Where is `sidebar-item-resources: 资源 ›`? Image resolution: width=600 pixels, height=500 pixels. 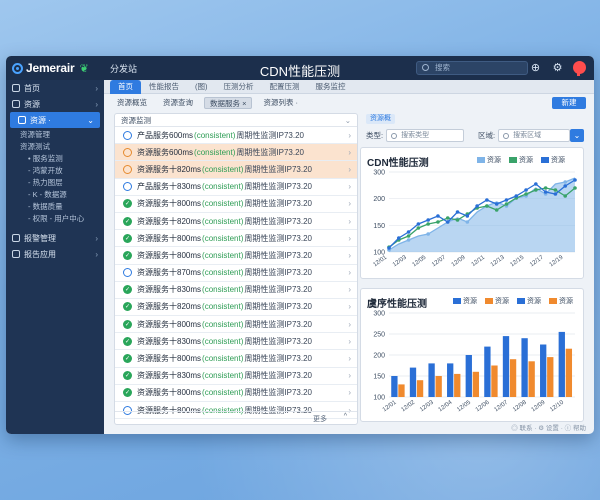 sidebar-item-resources: 资源 › is located at coordinates (55, 104).